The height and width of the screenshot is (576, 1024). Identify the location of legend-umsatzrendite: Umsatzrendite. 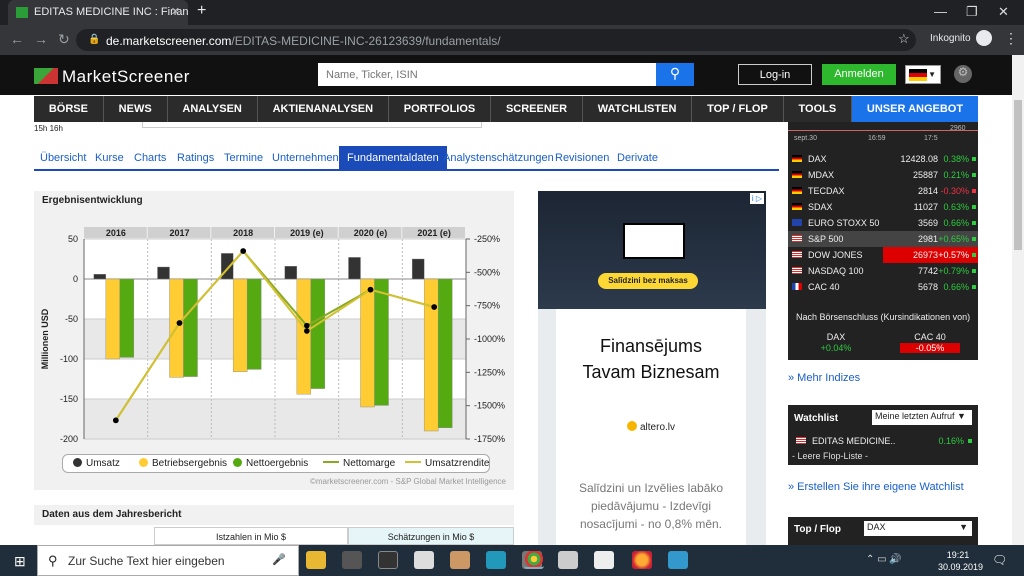
(447, 463).